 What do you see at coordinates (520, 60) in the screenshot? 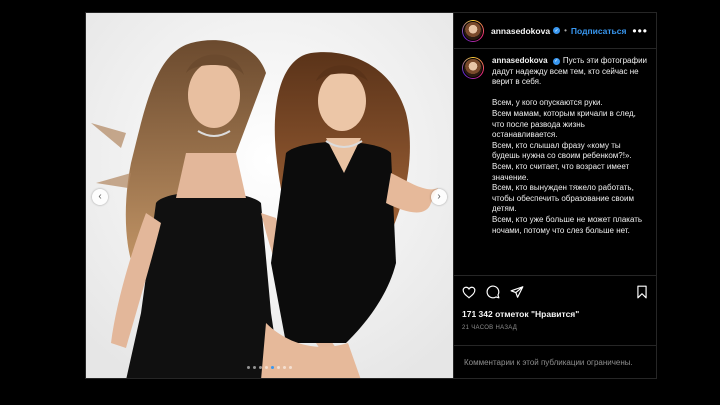
I see `caption-username-link: annasedokova` at bounding box center [520, 60].